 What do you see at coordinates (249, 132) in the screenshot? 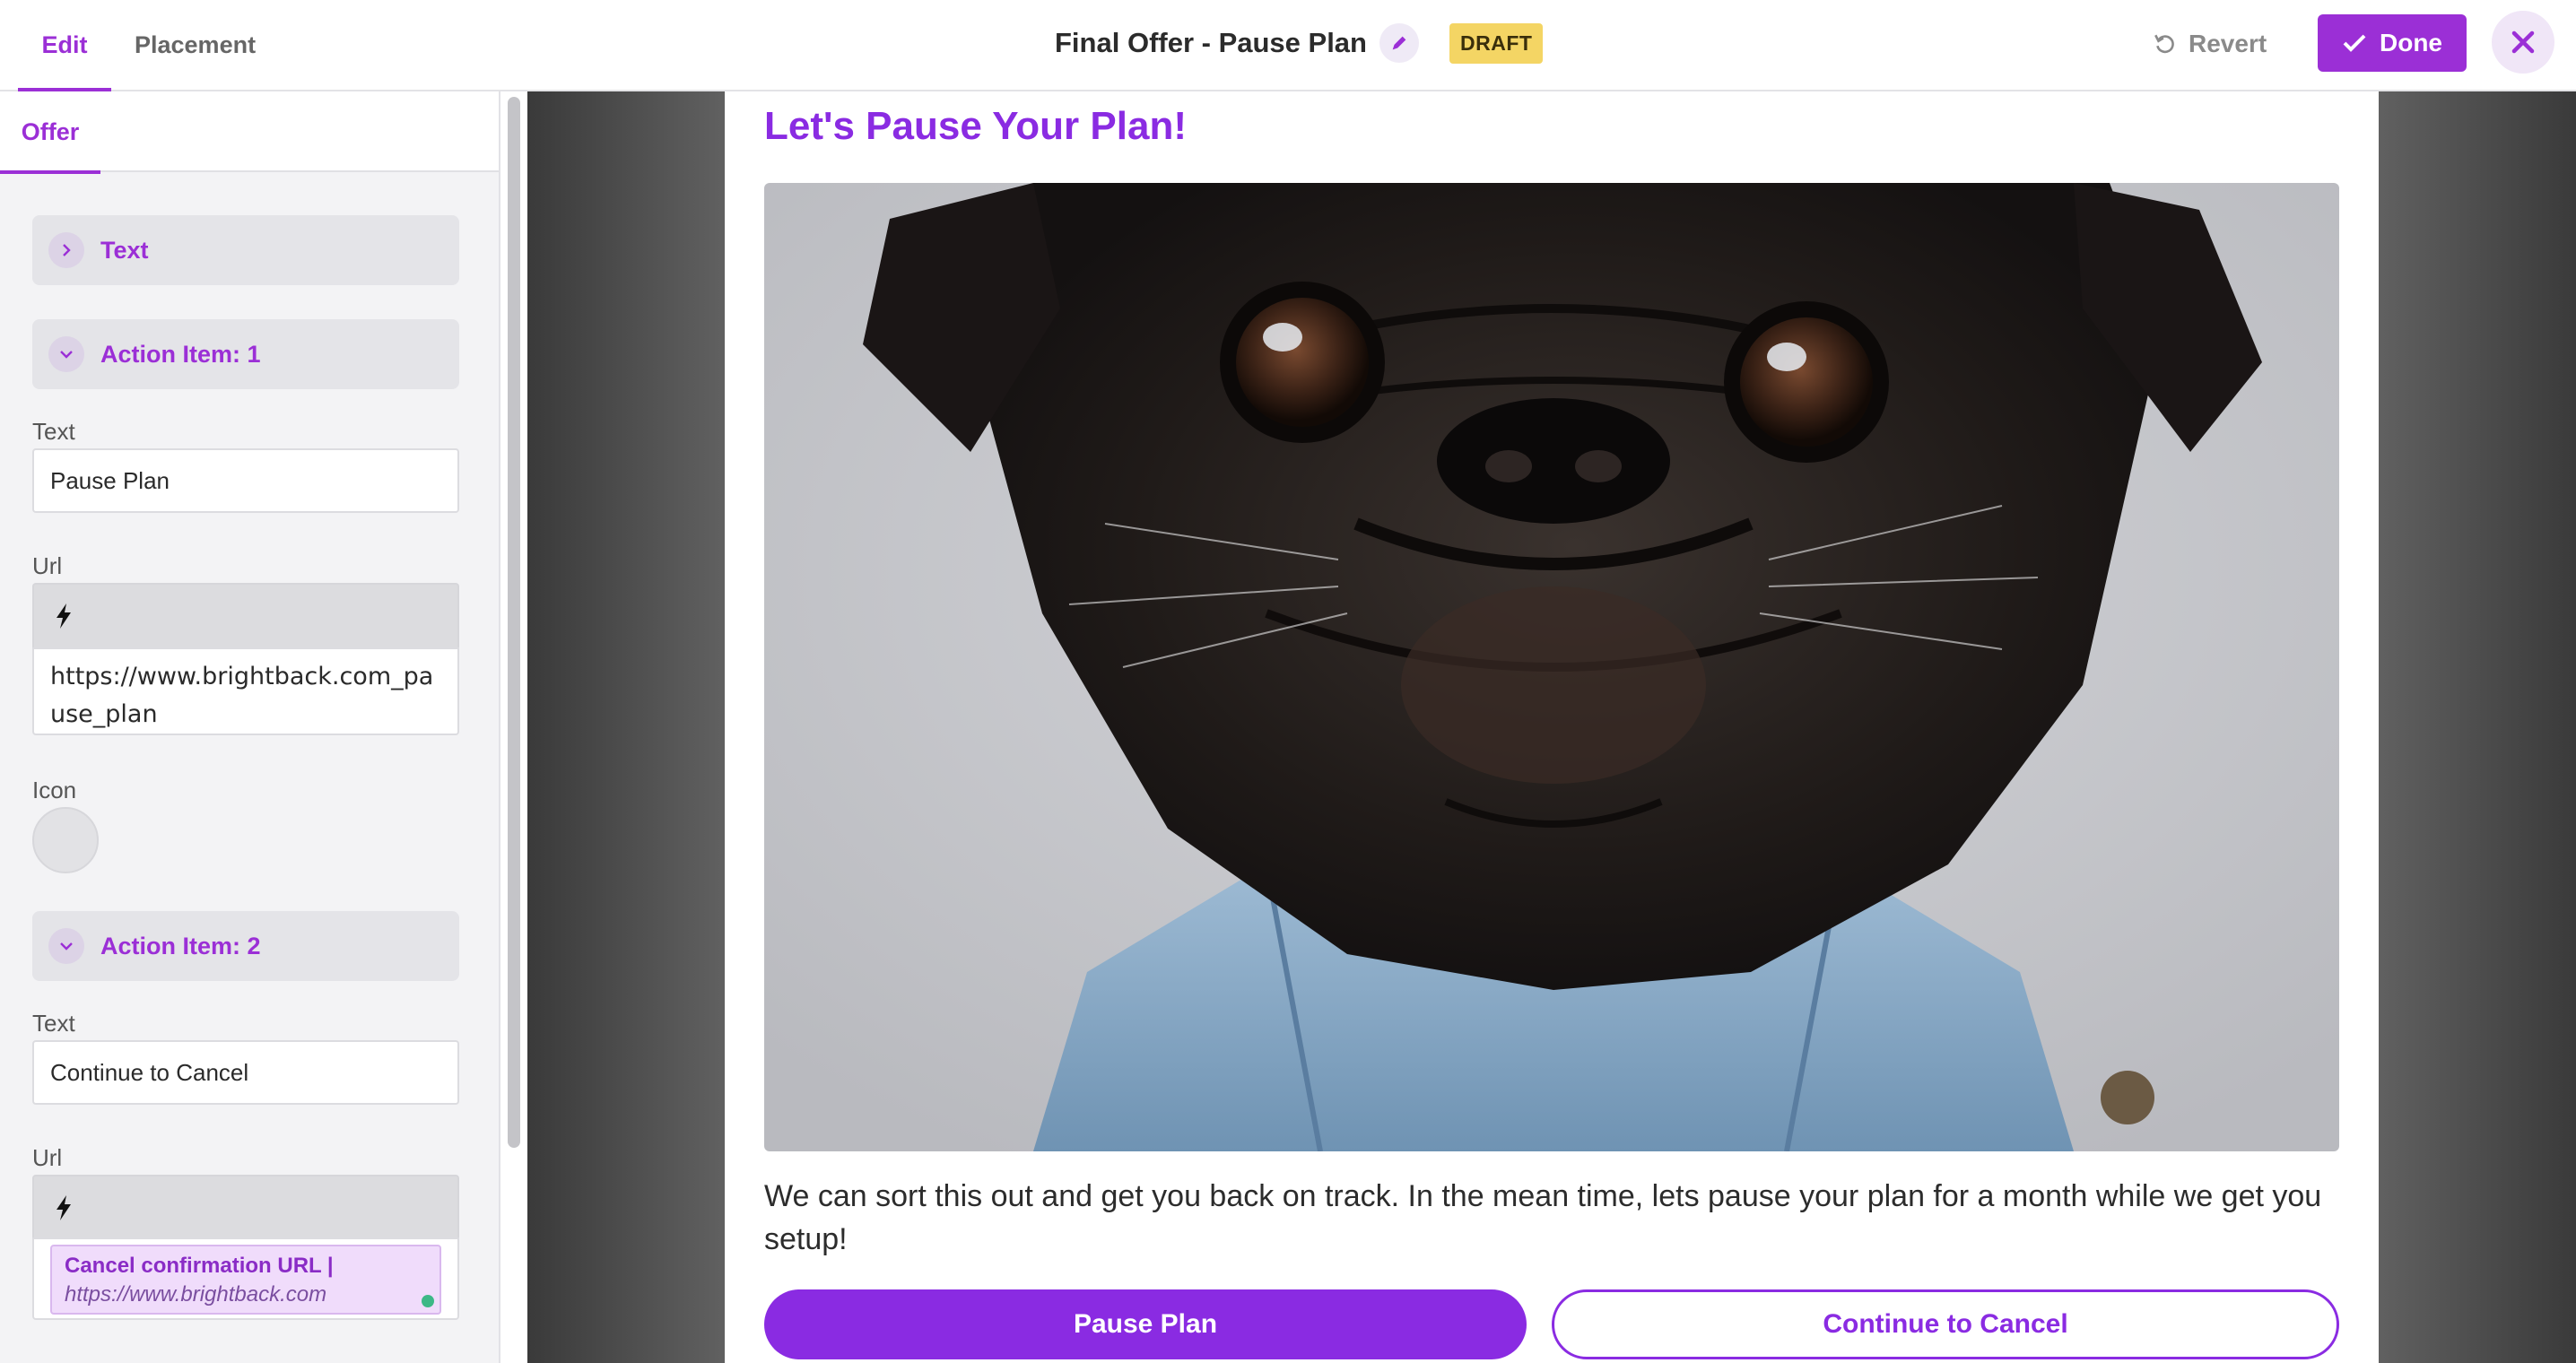
I see `sidebar-tabs: Offer` at bounding box center [249, 132].